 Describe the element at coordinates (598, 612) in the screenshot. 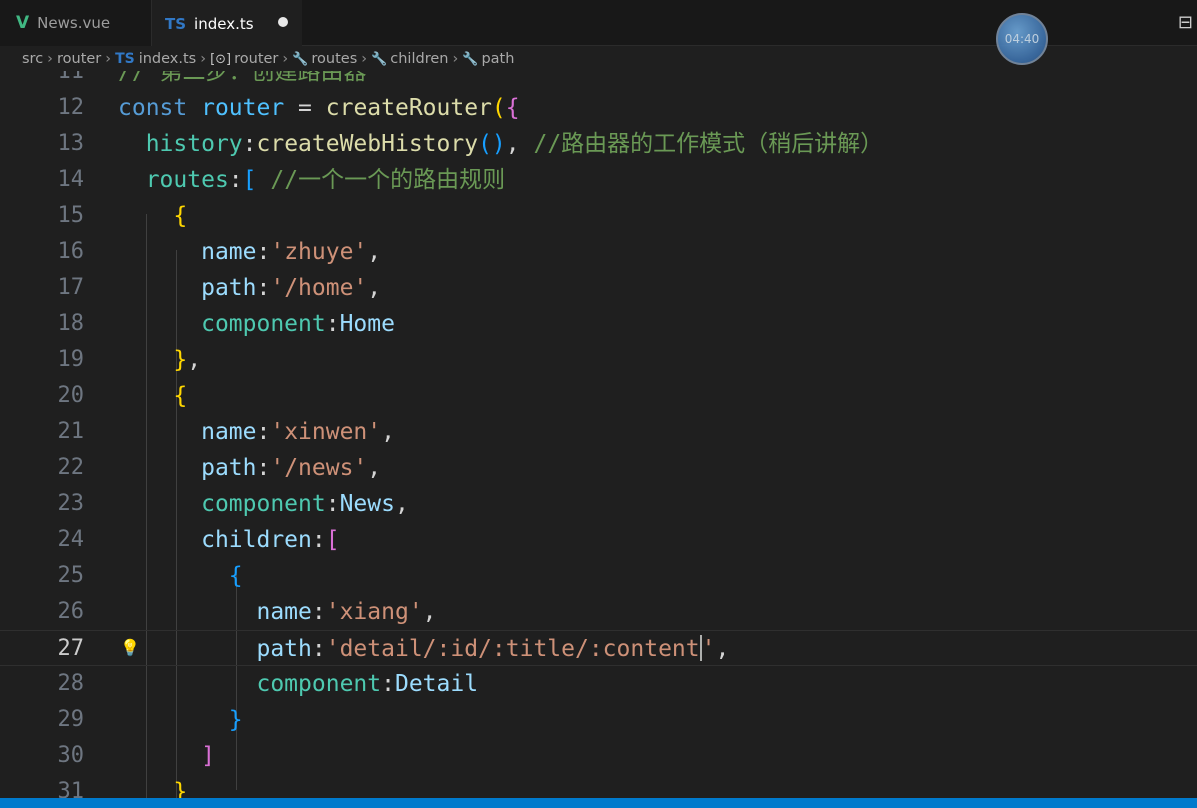

I see `code-line: 26 name:'xiang',` at that location.